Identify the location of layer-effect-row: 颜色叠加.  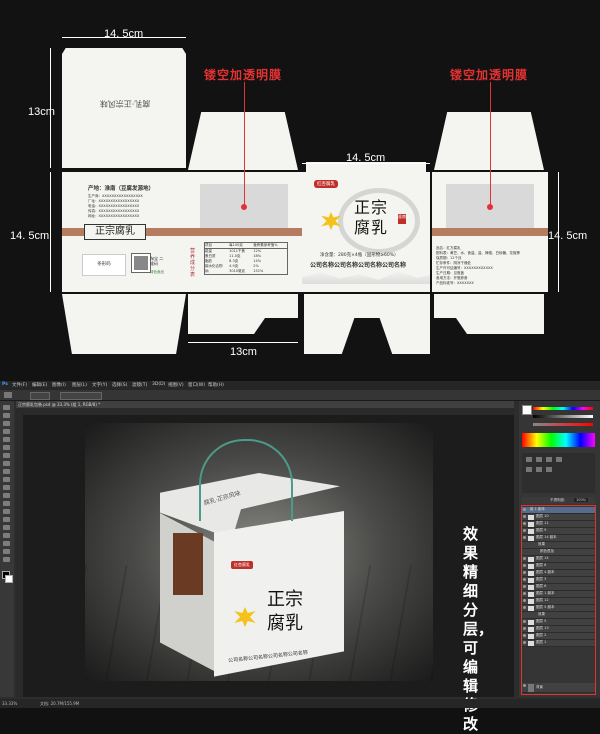
(558, 552).